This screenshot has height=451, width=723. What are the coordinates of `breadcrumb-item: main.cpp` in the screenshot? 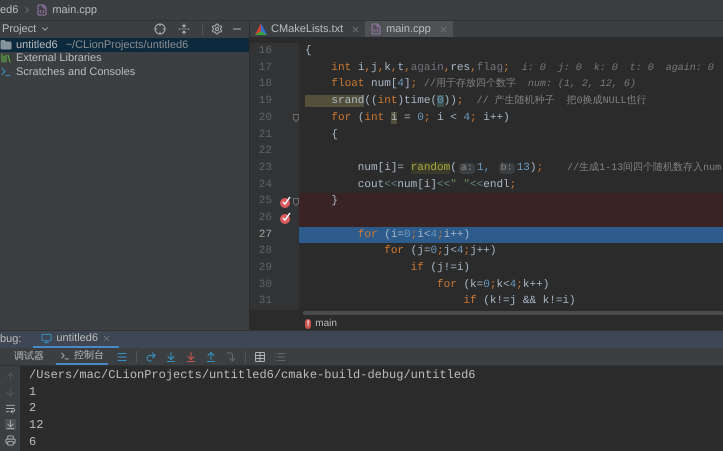 It's located at (74, 10).